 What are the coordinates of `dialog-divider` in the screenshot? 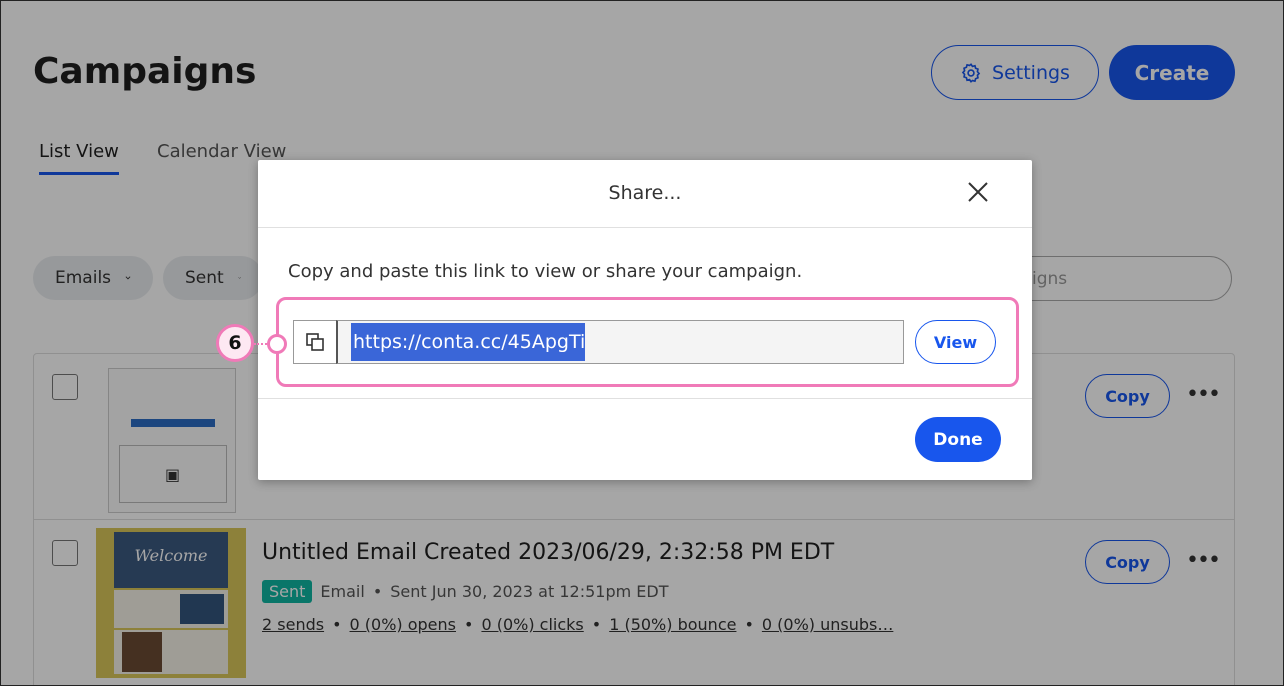 It's located at (645, 398).